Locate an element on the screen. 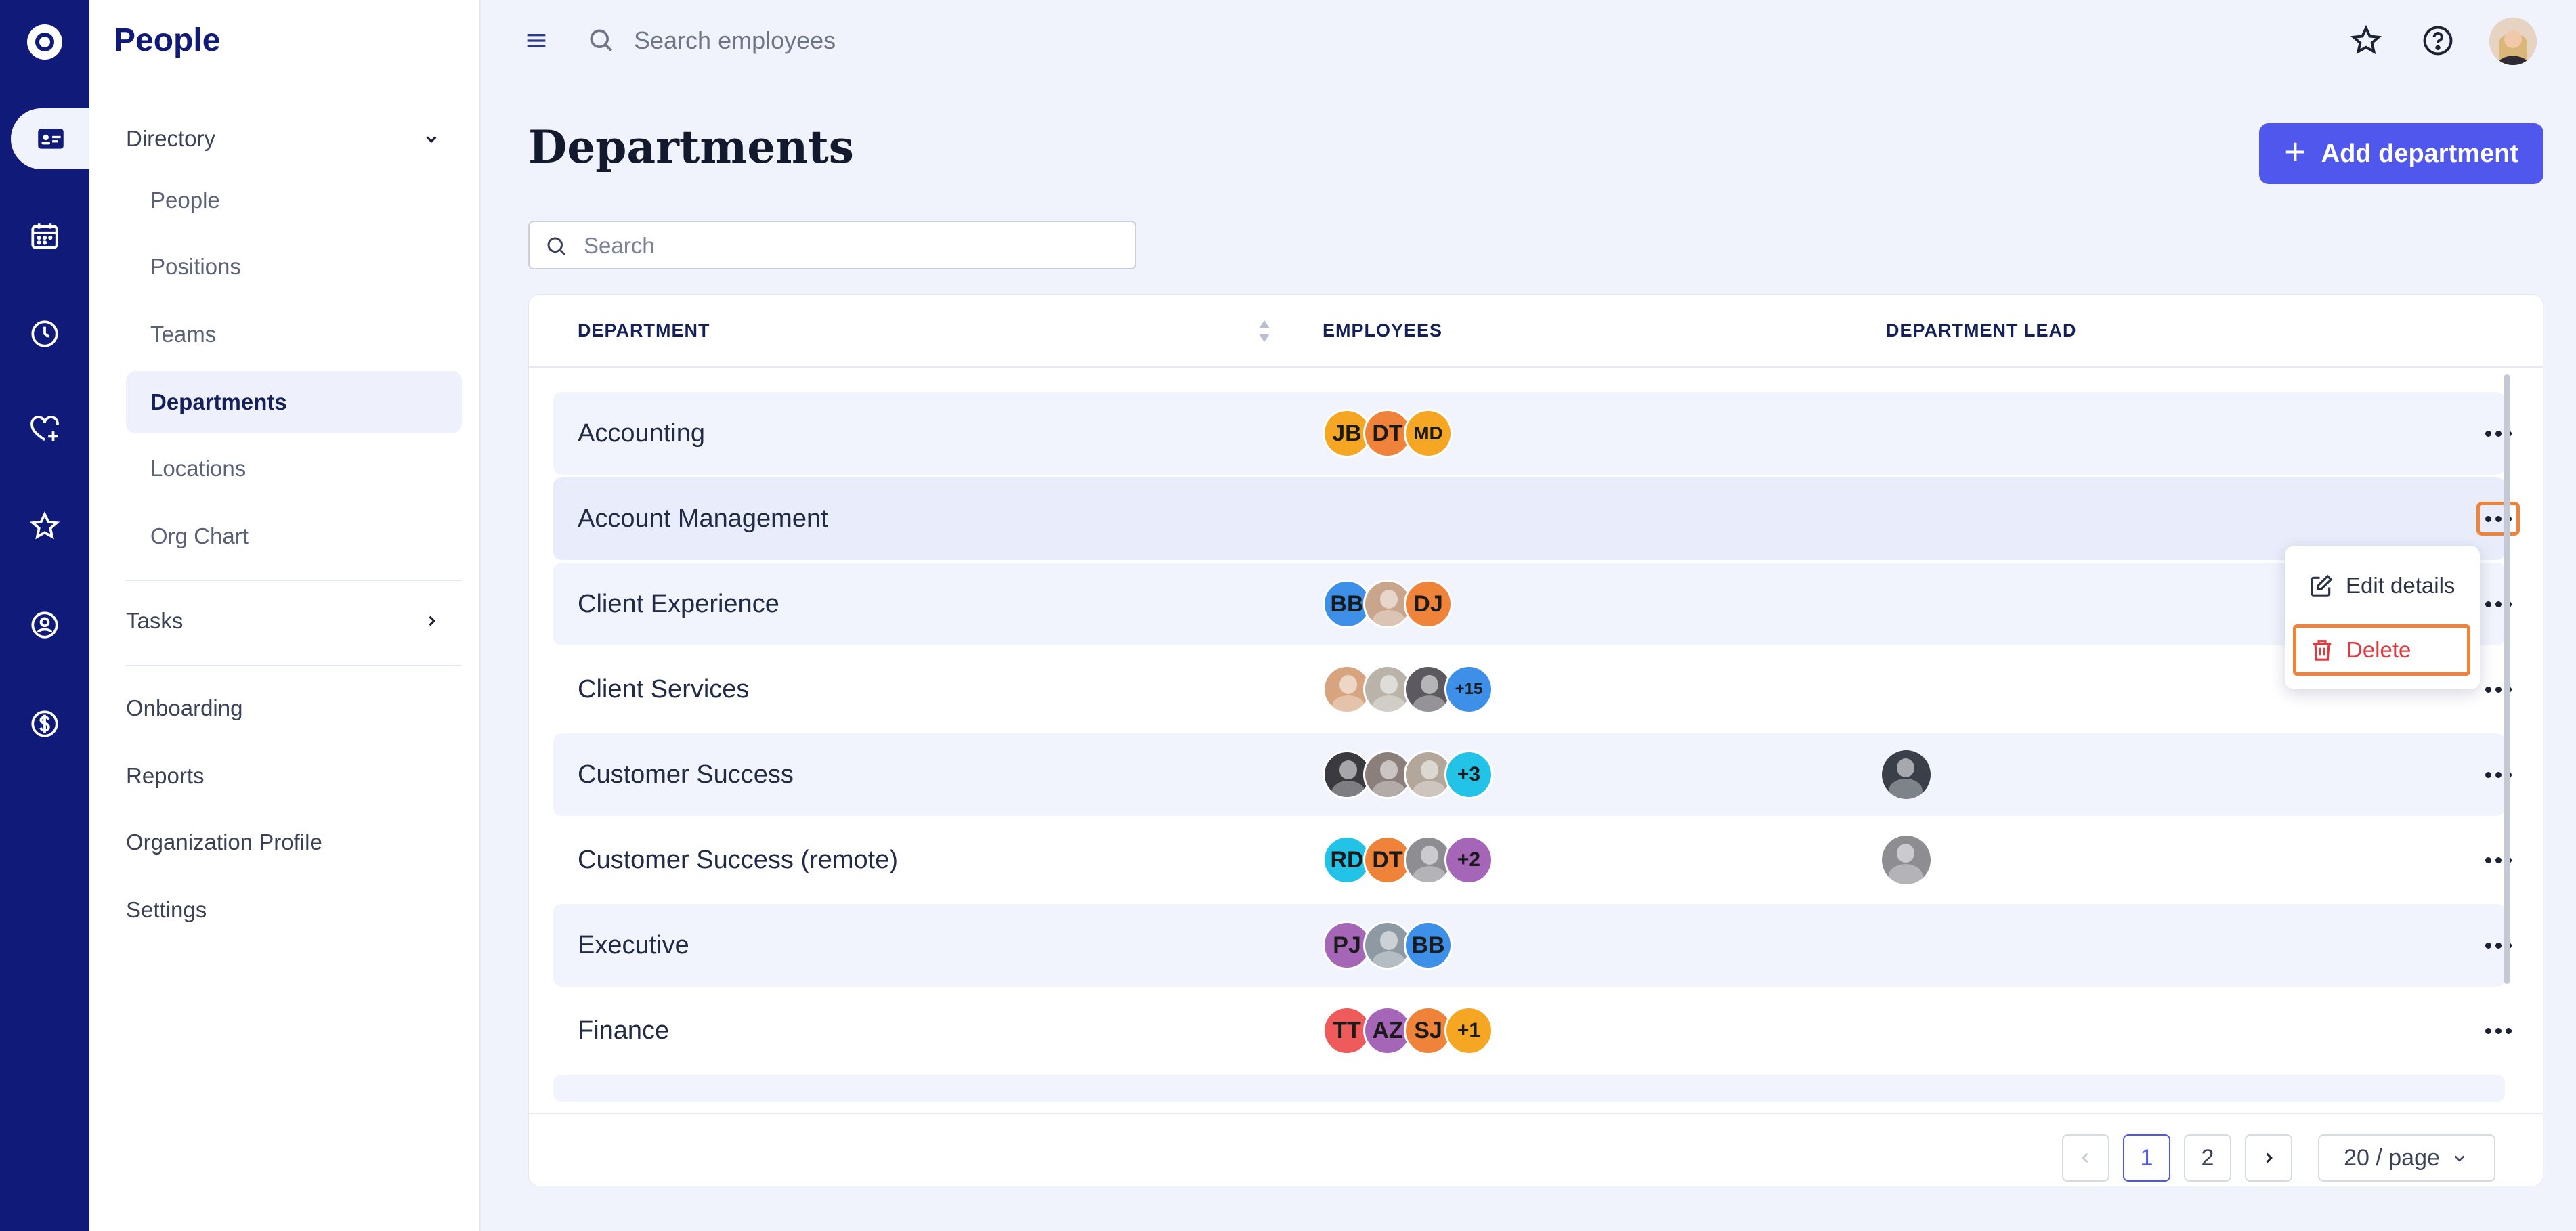  table-row: Customer Success +3 is located at coordinates (1532, 774).